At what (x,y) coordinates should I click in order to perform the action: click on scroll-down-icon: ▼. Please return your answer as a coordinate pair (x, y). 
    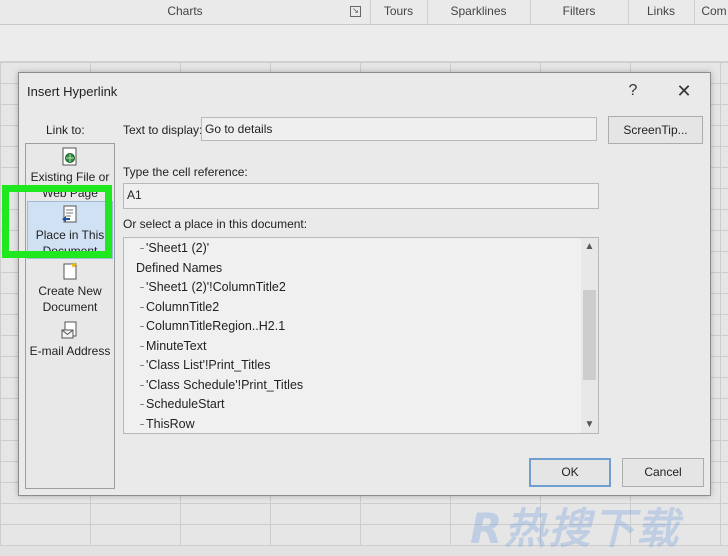
    Looking at the image, I should click on (589, 424).